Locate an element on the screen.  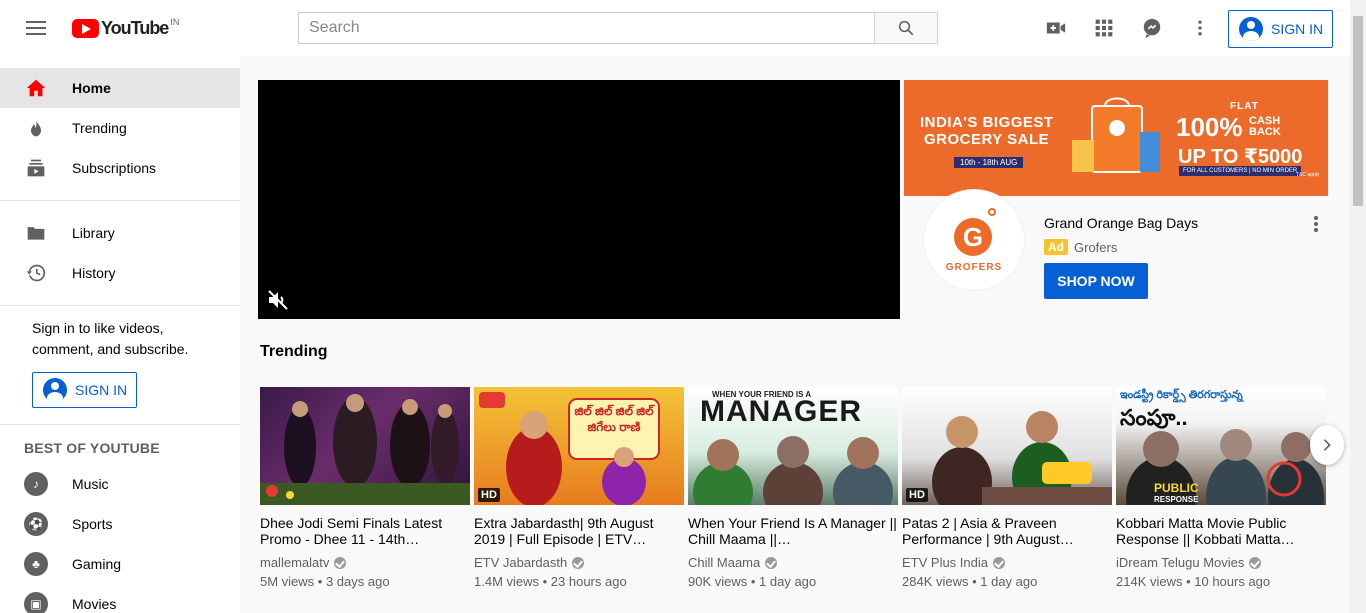
gaming-icon: ♣ is located at coordinates (36, 564).